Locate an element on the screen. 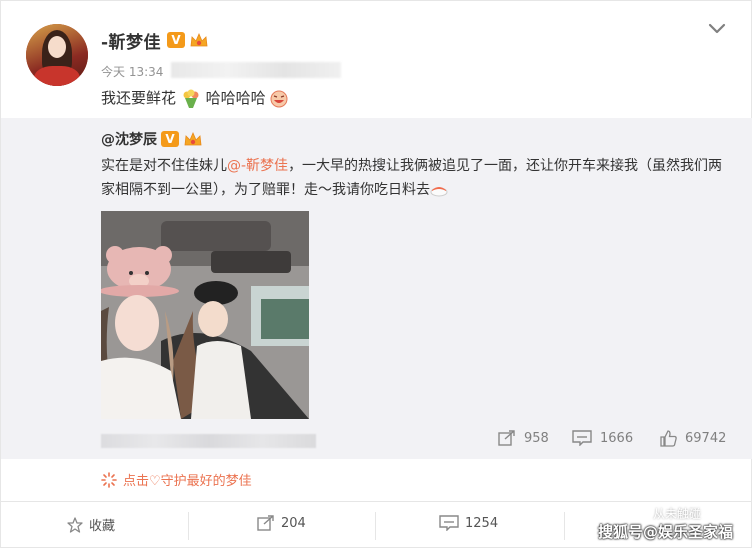 The height and width of the screenshot is (548, 752). post-text-main: 我还要鲜花 is located at coordinates (139, 98).